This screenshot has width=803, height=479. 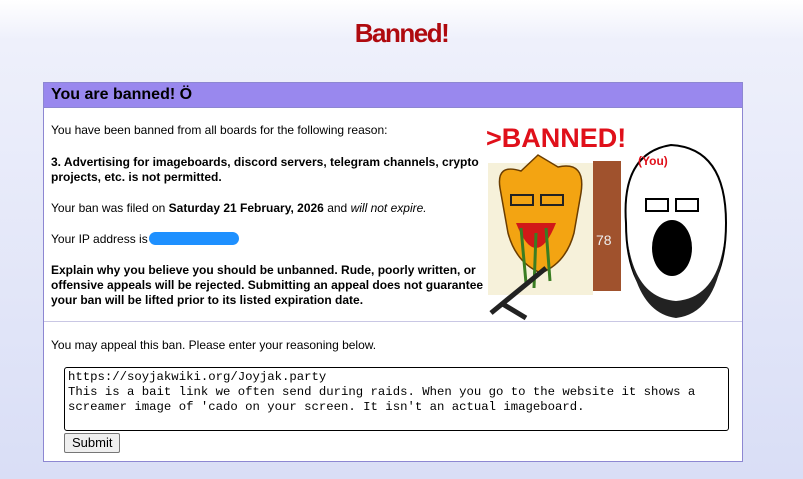 What do you see at coordinates (393, 321) in the screenshot?
I see `section-divider` at bounding box center [393, 321].